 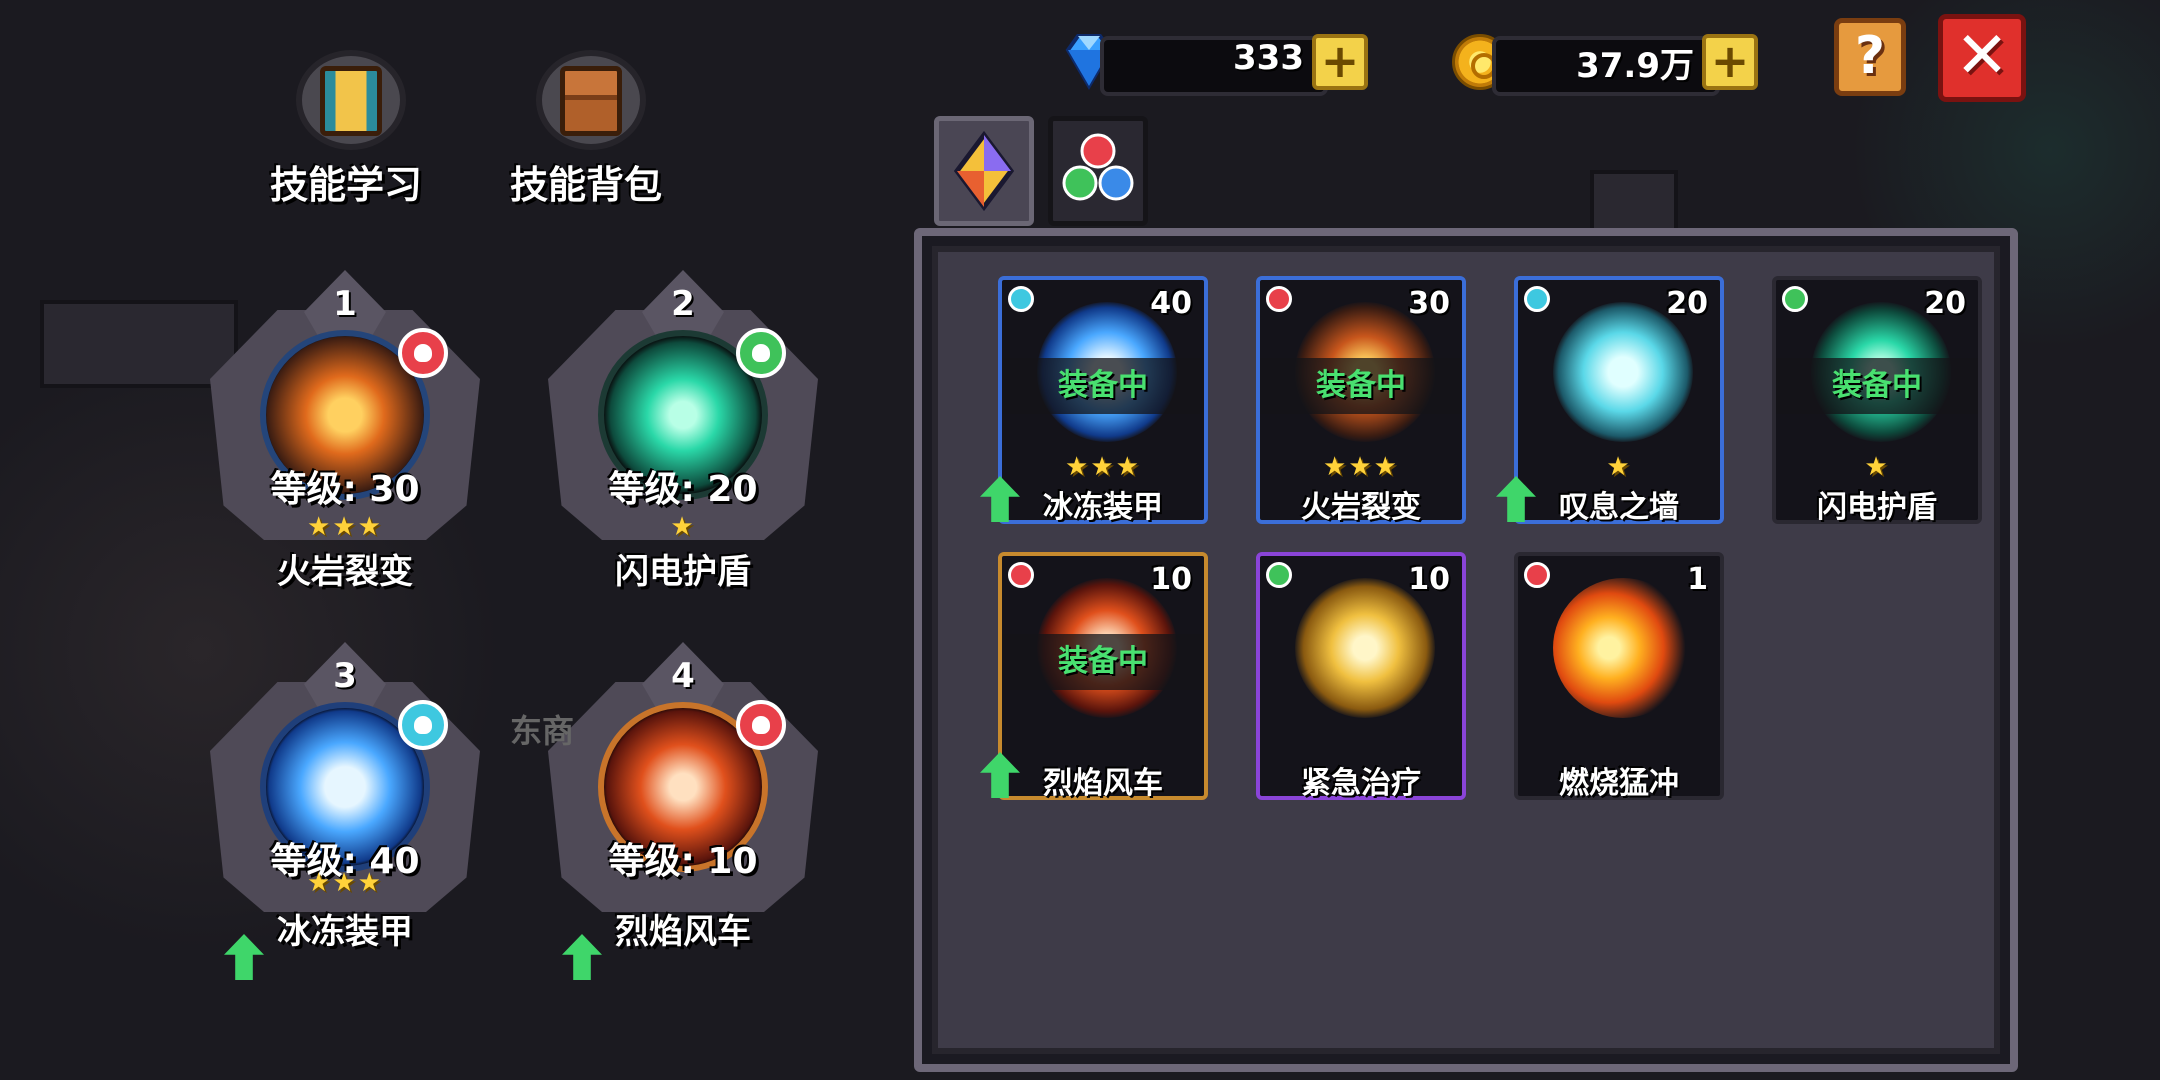 I want to click on chest-icon, so click(x=591, y=100).